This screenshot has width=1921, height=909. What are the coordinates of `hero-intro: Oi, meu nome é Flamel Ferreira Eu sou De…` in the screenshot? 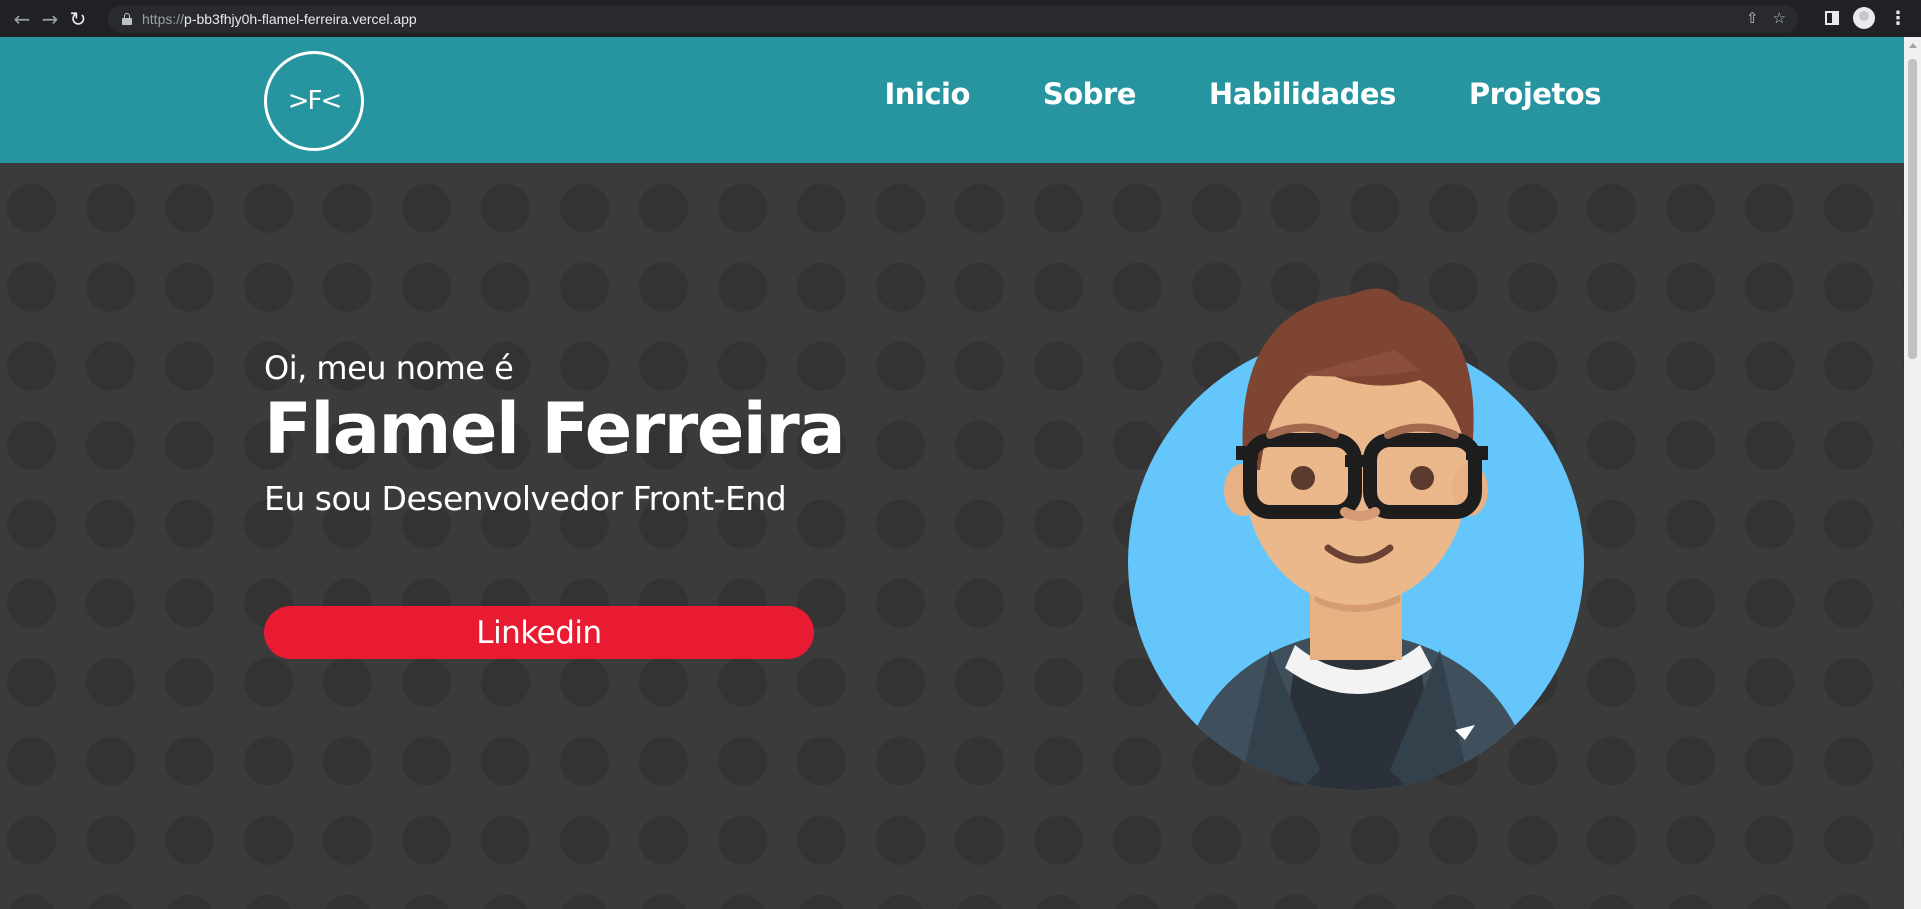 It's located at (555, 433).